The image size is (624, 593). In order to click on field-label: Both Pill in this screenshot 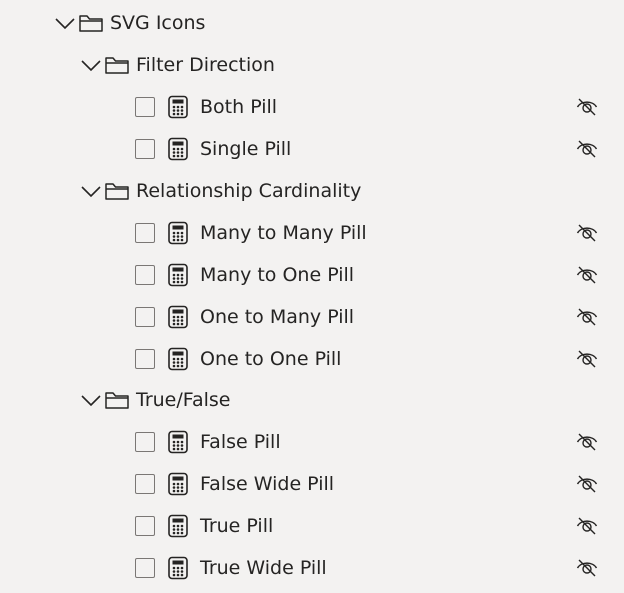, I will do `click(239, 107)`.